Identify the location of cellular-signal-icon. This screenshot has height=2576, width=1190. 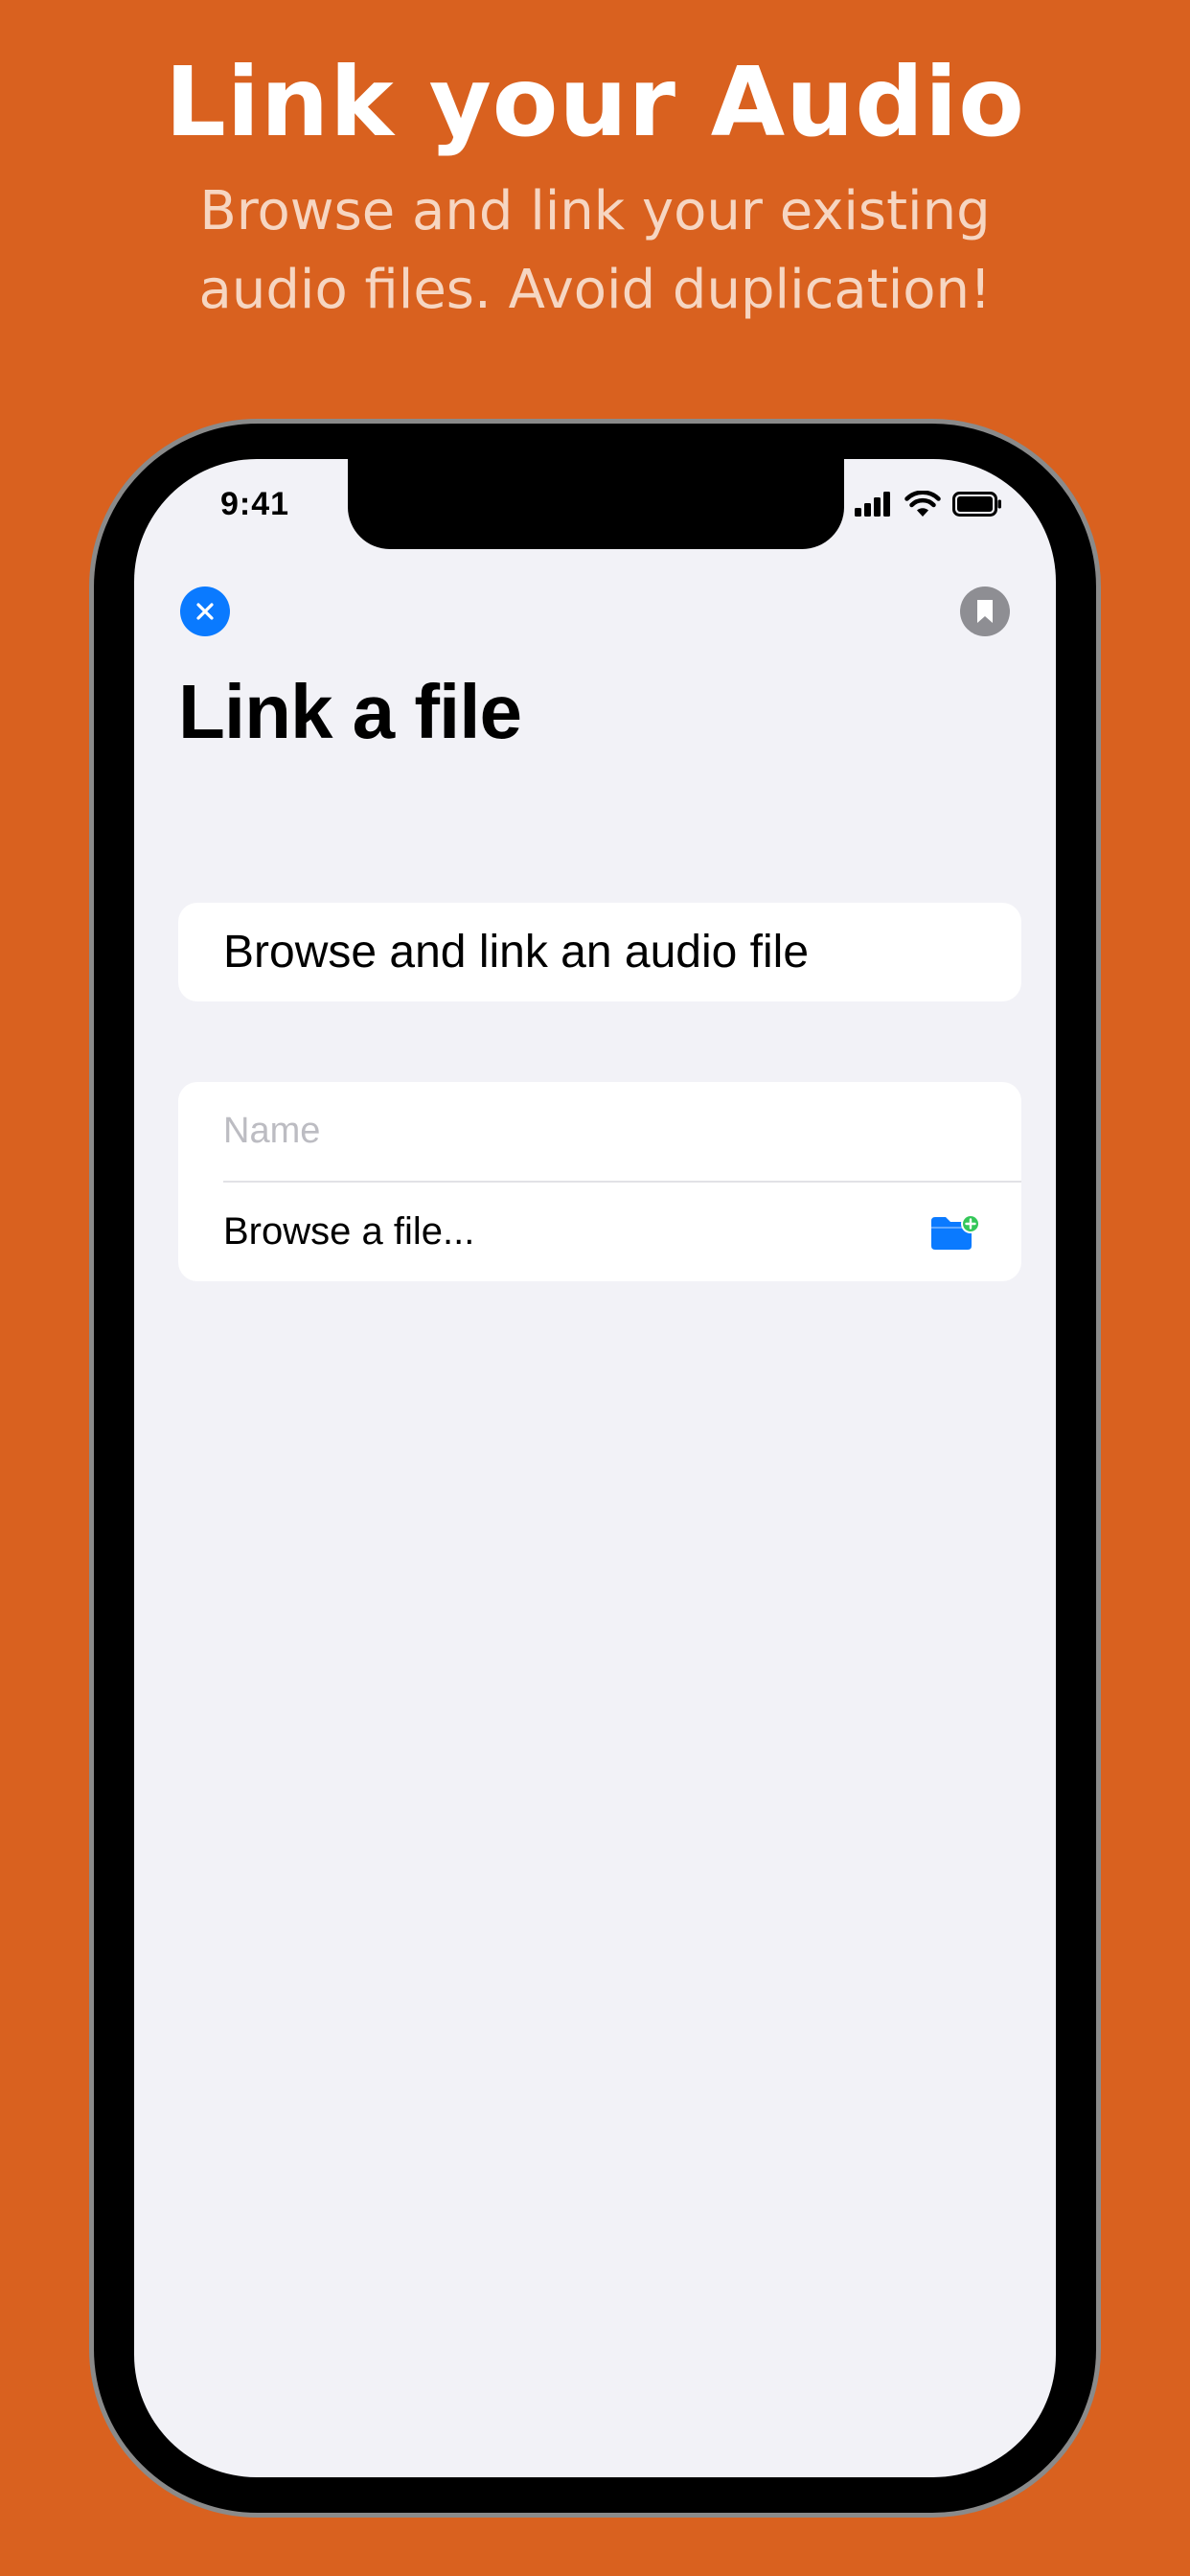
(873, 504).